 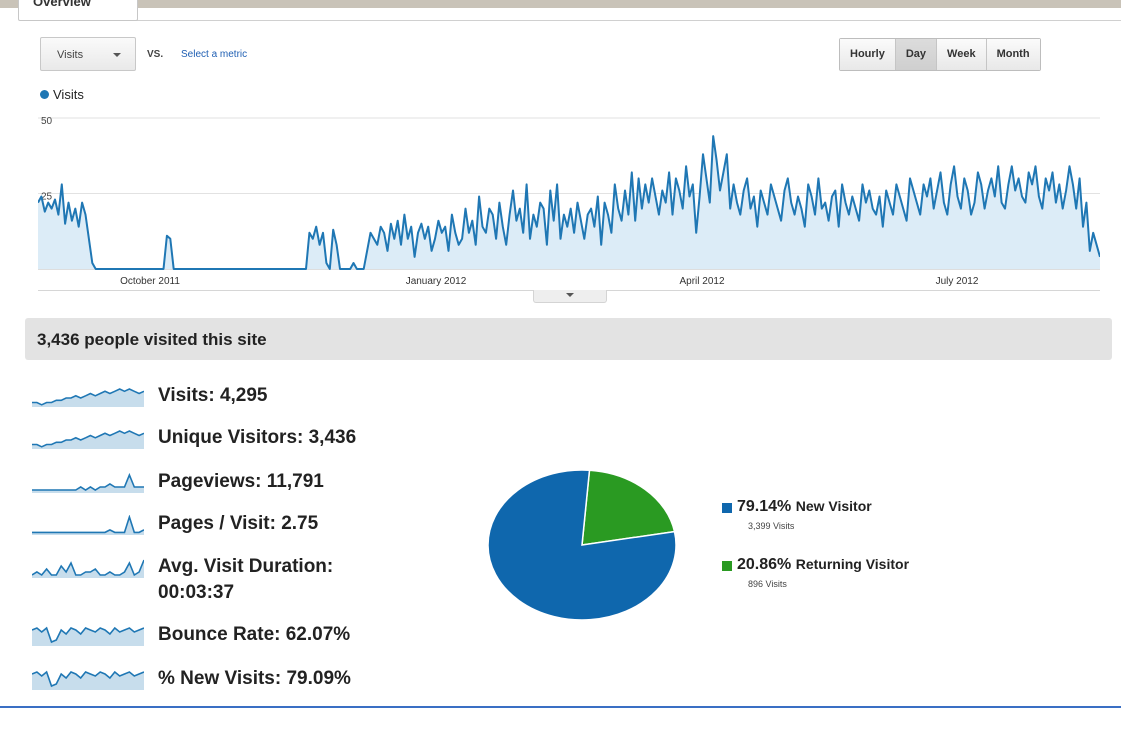 What do you see at coordinates (214, 54) in the screenshot?
I see `select-metric-link: Select a metric` at bounding box center [214, 54].